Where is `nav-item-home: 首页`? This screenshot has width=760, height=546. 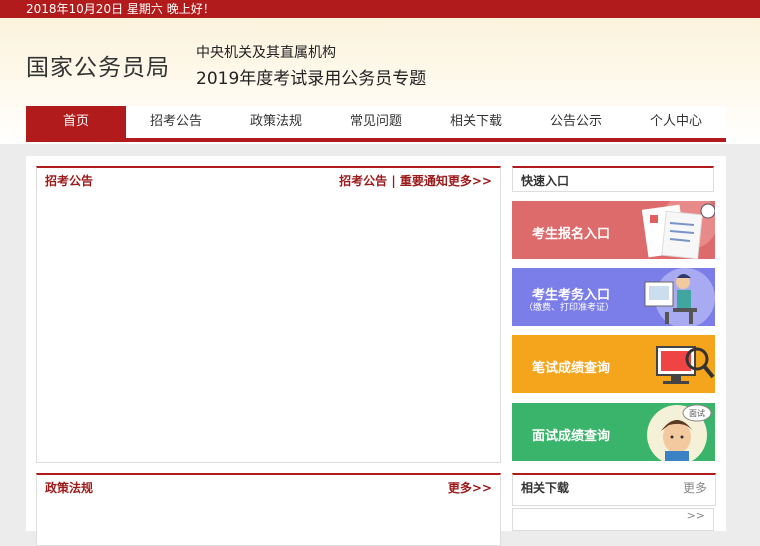 nav-item-home: 首页 is located at coordinates (76, 122).